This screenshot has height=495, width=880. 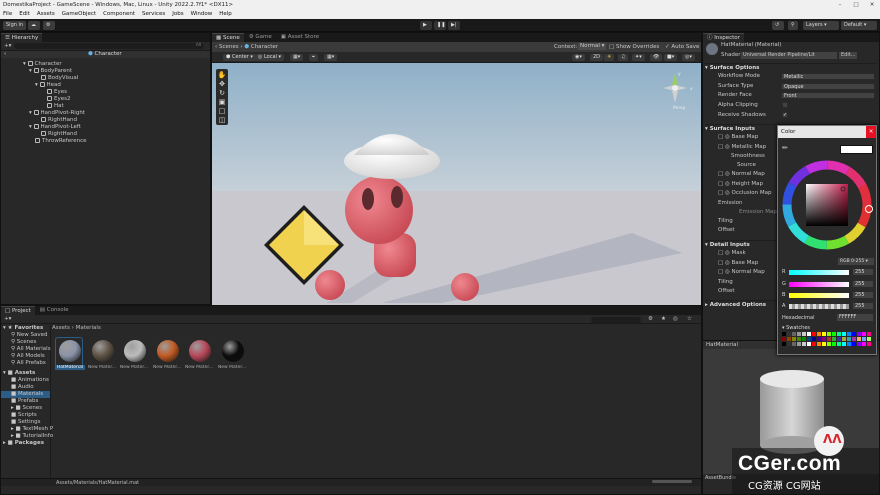 I want to click on breadcrumb-character: Character, so click(x=264, y=47).